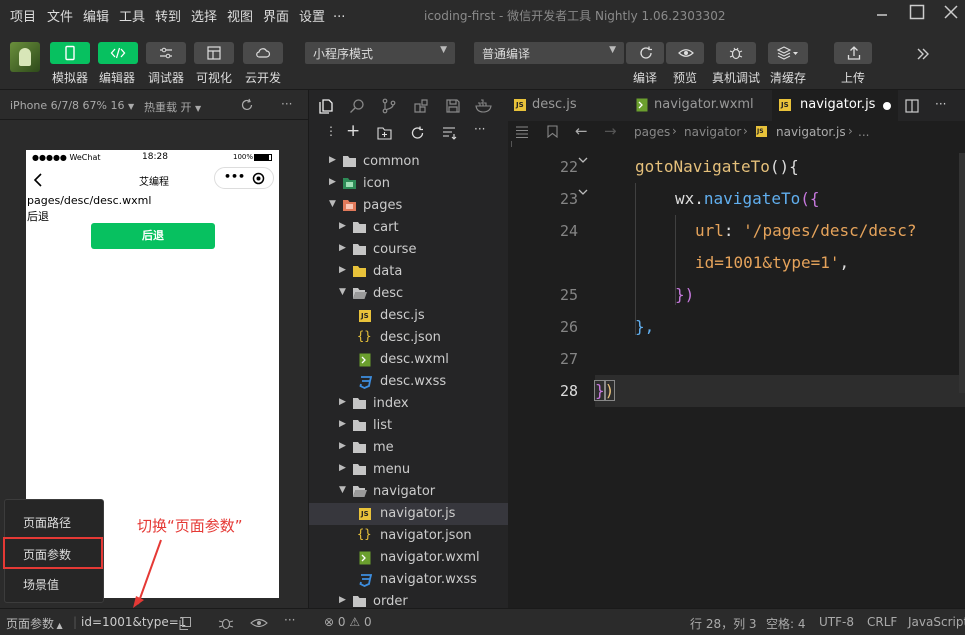 This screenshot has height=635, width=965. Describe the element at coordinates (409, 580) in the screenshot. I see `tree-item-navigator-wxss: navigator.wxss` at that location.